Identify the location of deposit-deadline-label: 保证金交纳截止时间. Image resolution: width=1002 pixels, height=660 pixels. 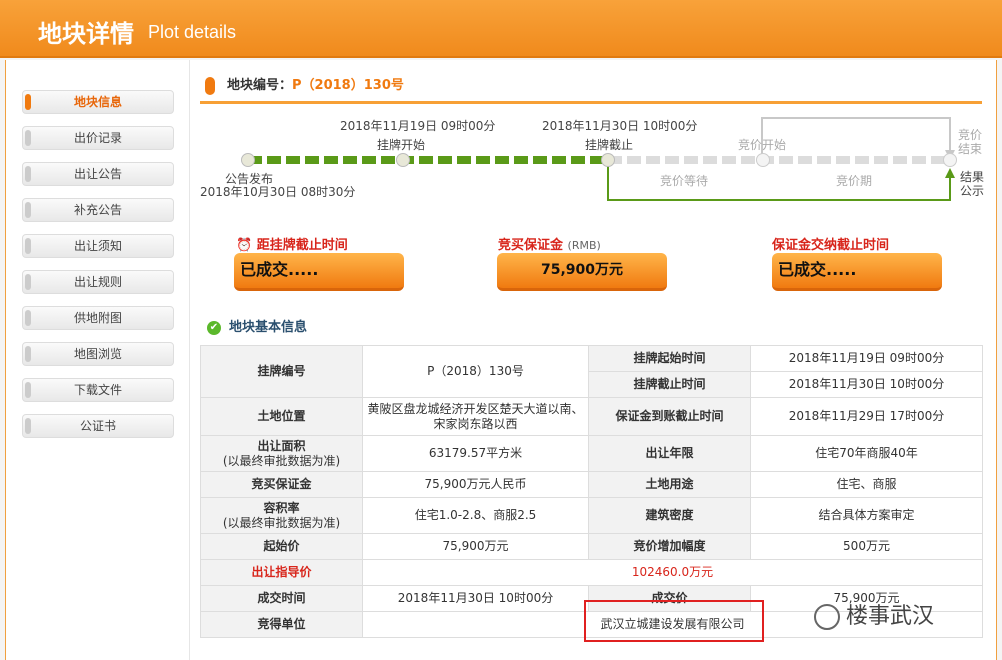
(831, 245).